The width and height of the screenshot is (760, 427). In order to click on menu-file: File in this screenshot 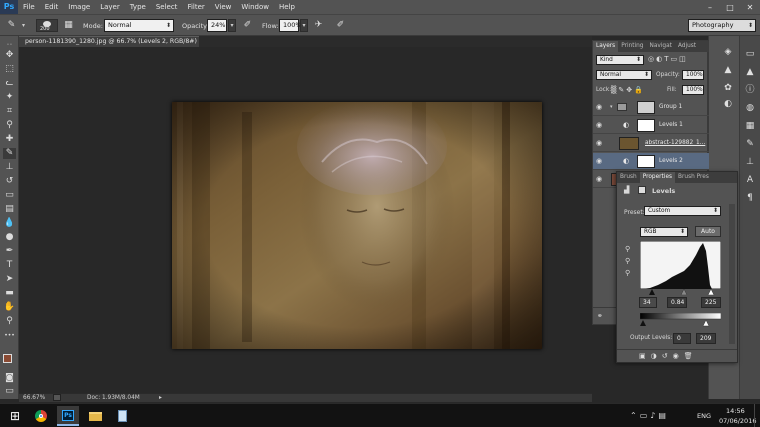, I will do `click(29, 7)`.